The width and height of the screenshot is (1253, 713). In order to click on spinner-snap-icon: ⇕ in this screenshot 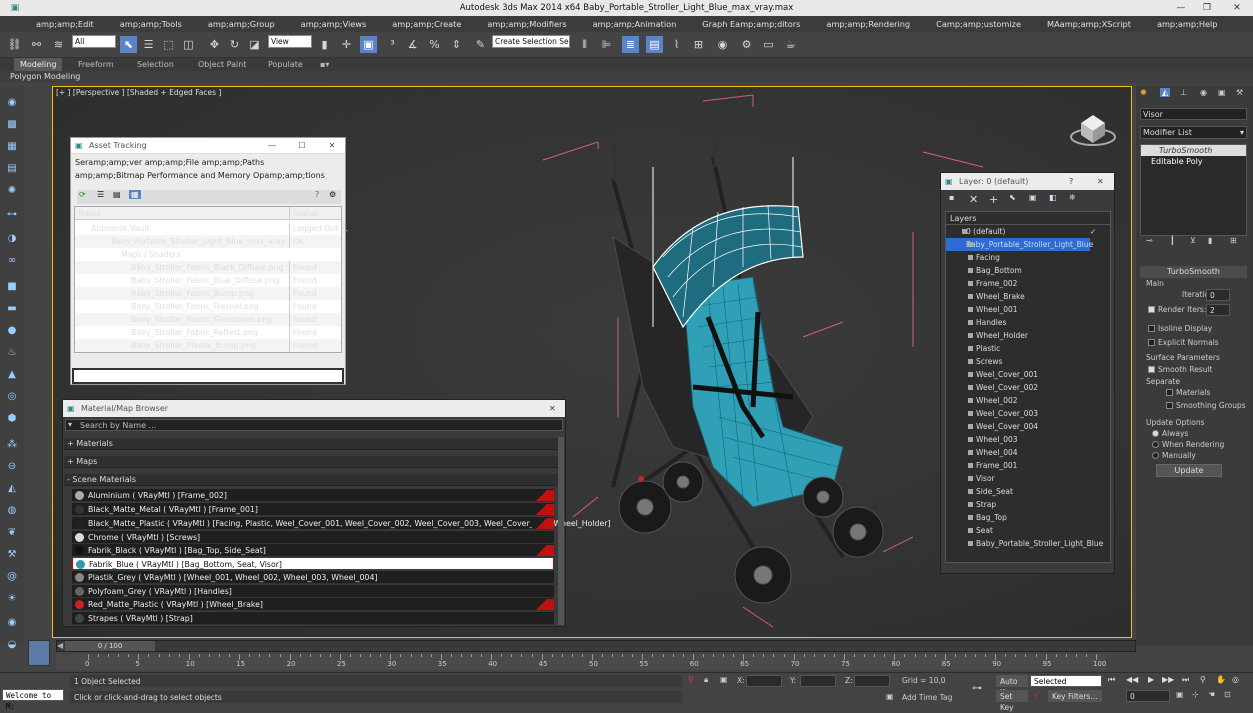, I will do `click(456, 44)`.